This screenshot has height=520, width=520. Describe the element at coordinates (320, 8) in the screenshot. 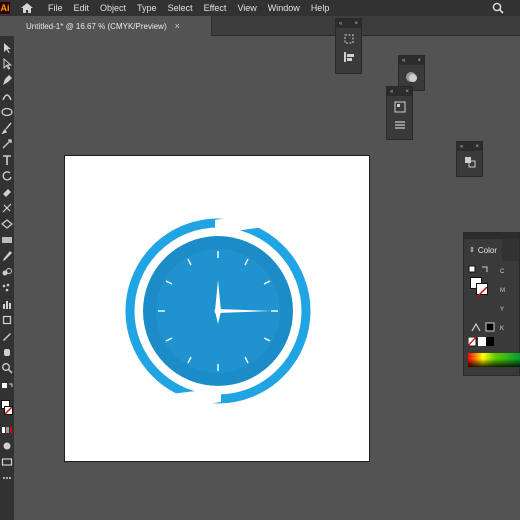

I see `menu-help: Help` at that location.